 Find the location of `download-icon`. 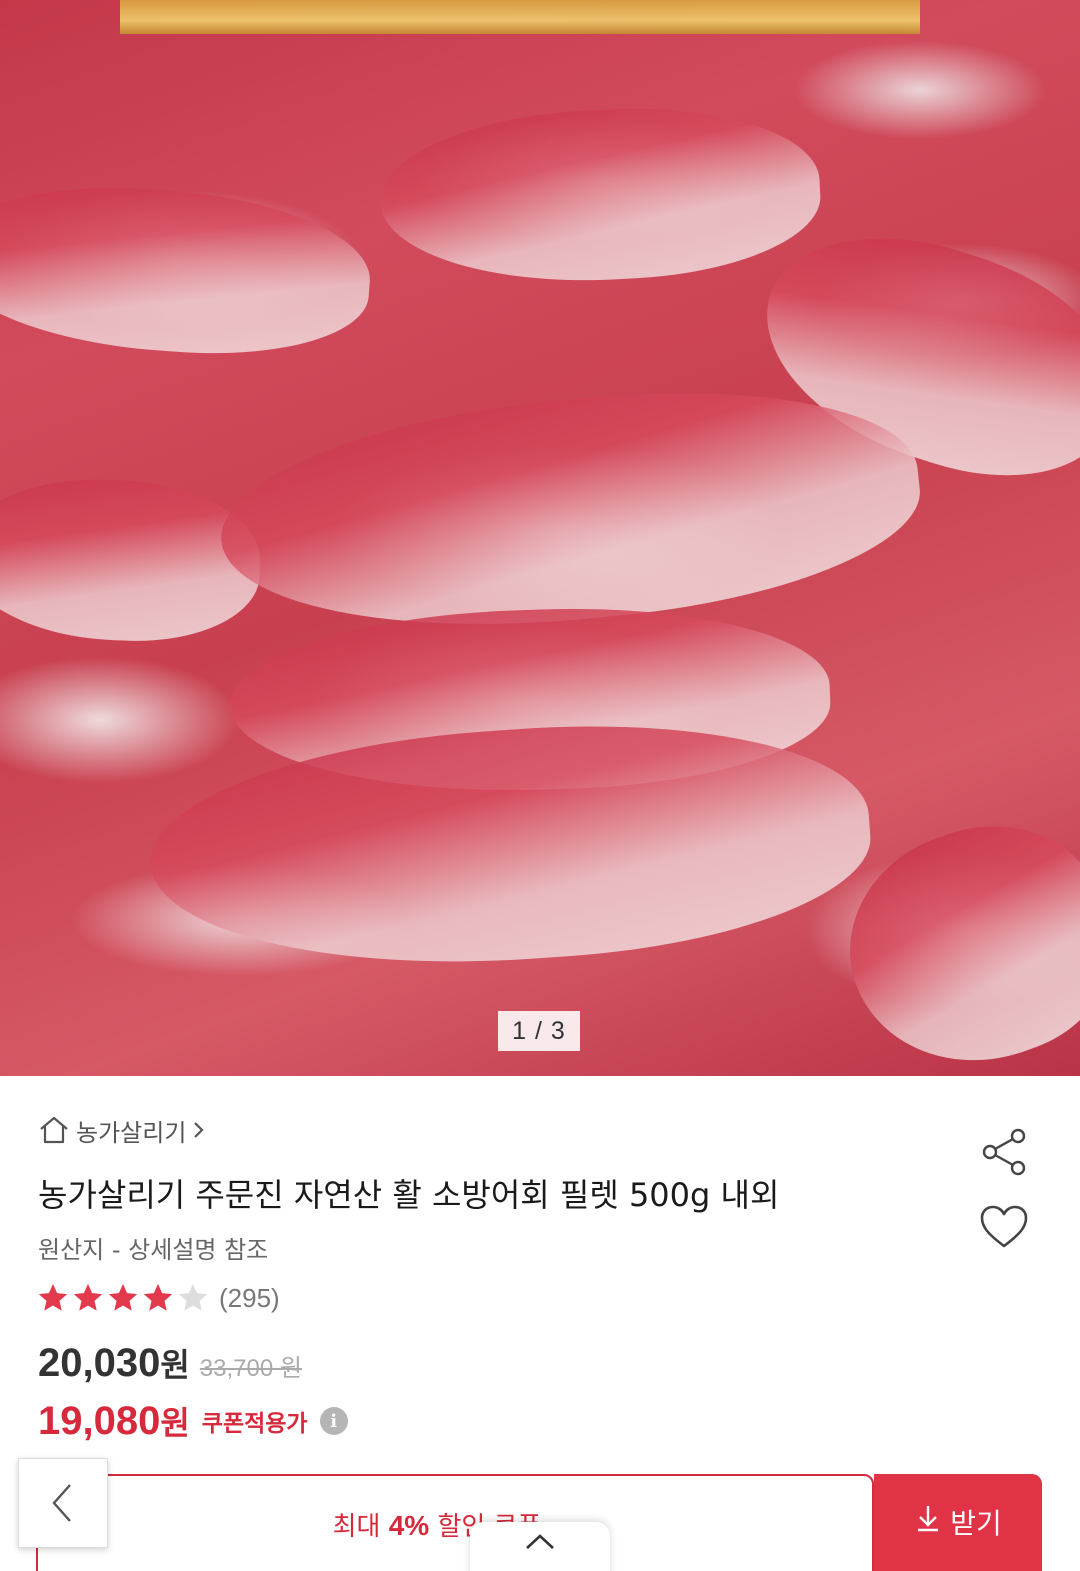

download-icon is located at coordinates (928, 1519).